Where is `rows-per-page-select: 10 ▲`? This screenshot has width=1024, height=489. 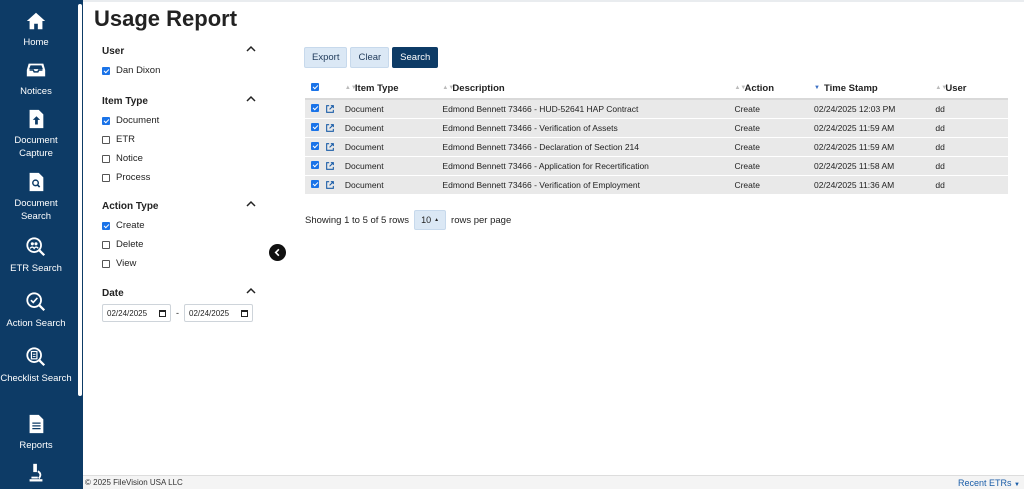
rows-per-page-select: 10 ▲ is located at coordinates (430, 220).